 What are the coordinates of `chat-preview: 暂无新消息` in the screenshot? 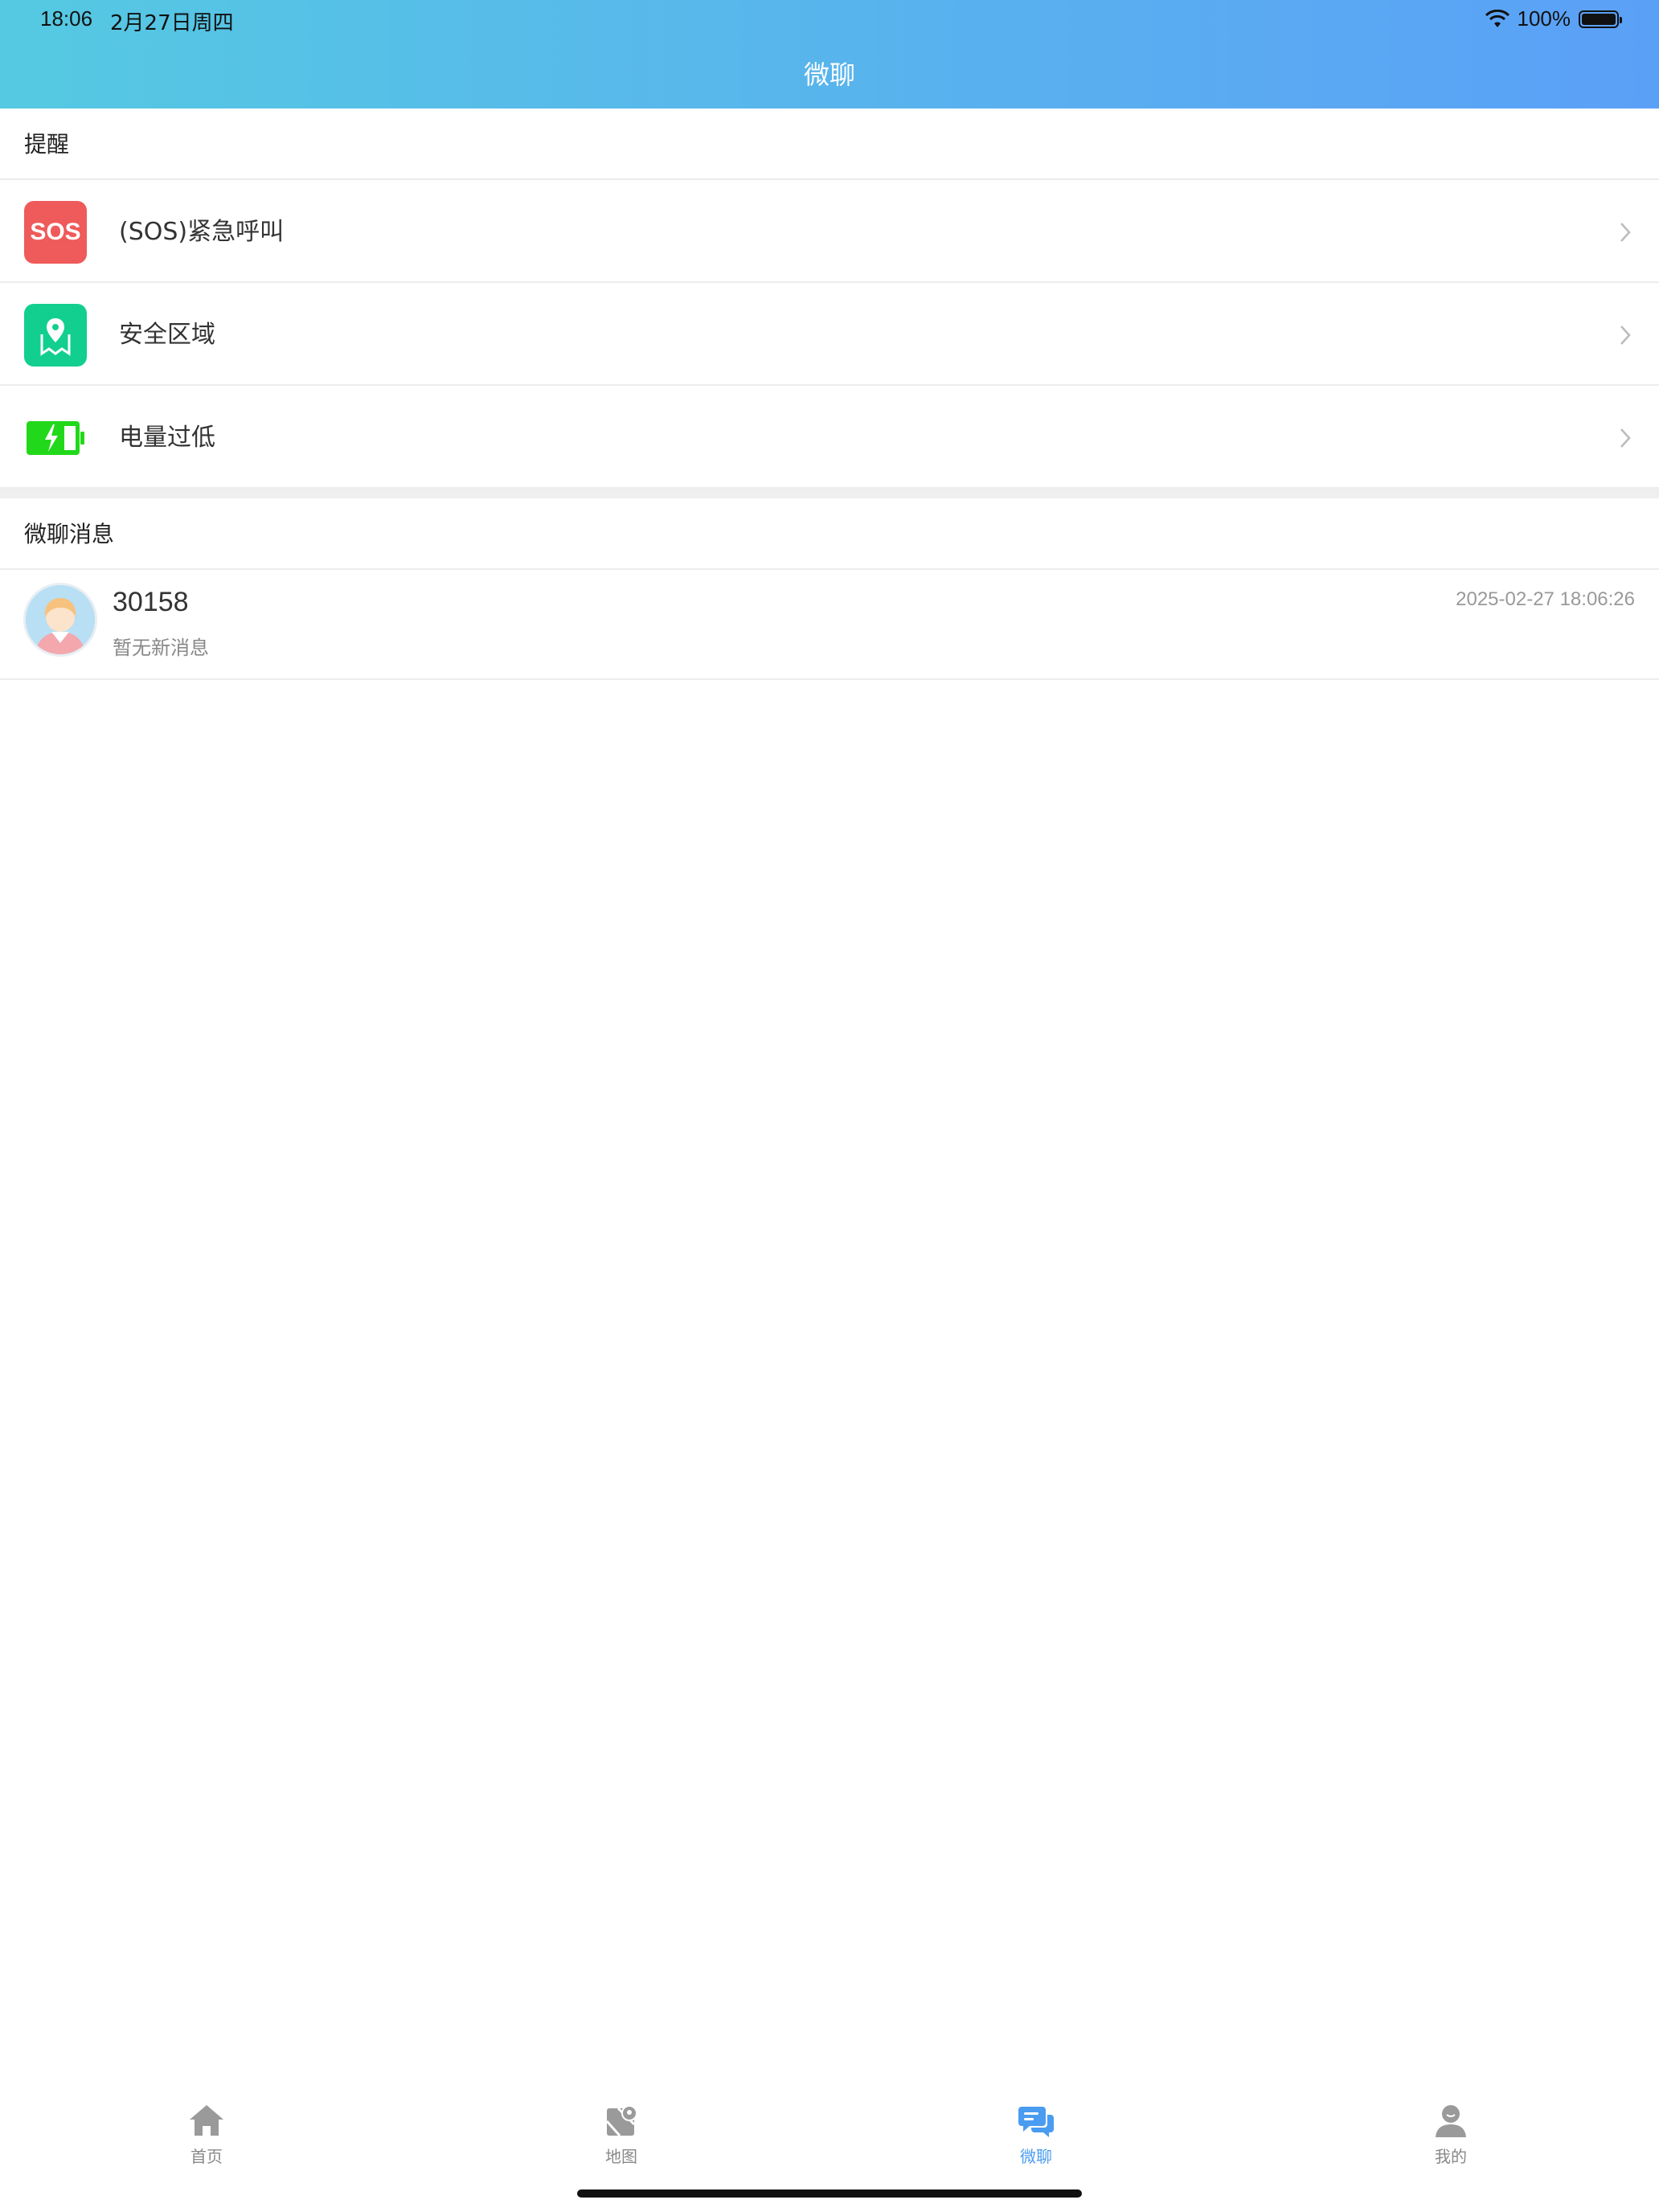 It's located at (161, 648).